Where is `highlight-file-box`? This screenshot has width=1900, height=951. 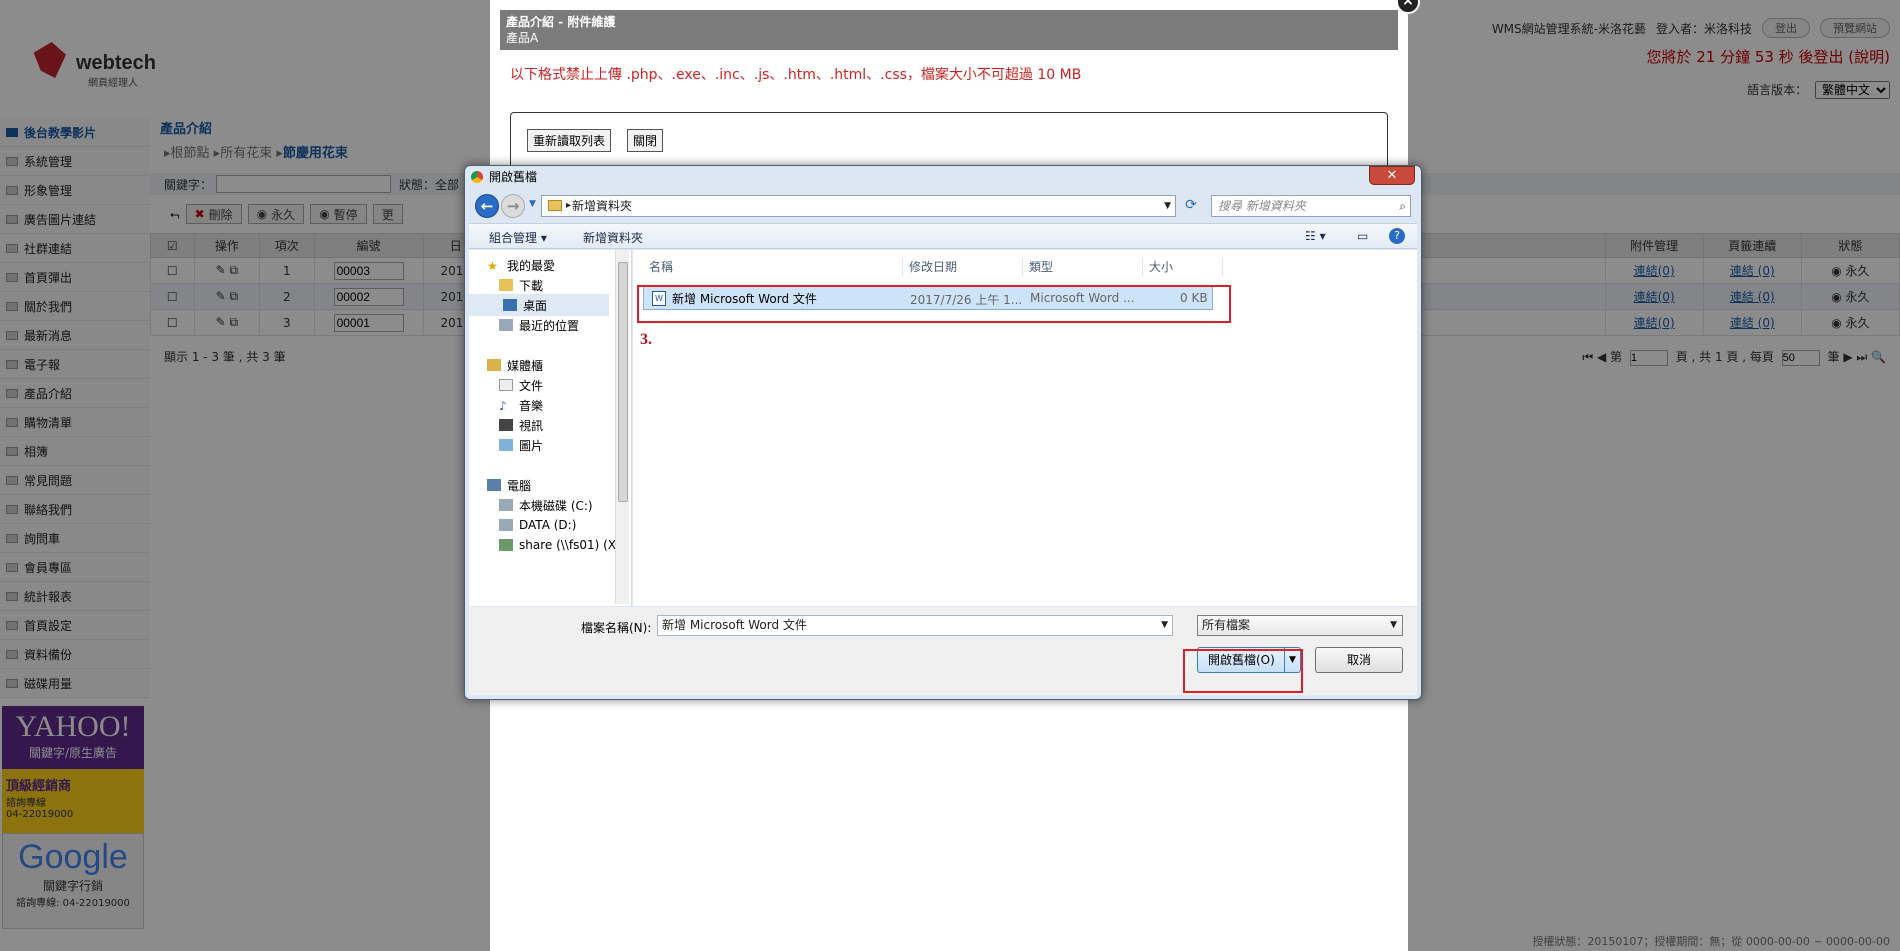 highlight-file-box is located at coordinates (934, 304).